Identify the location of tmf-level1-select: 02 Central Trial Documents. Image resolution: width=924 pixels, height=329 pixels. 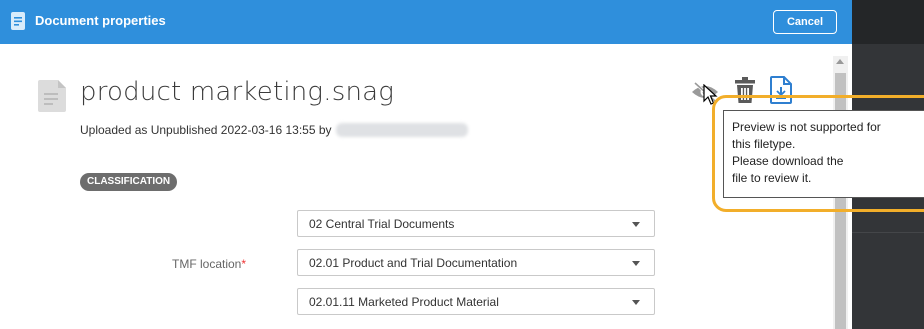
(476, 223).